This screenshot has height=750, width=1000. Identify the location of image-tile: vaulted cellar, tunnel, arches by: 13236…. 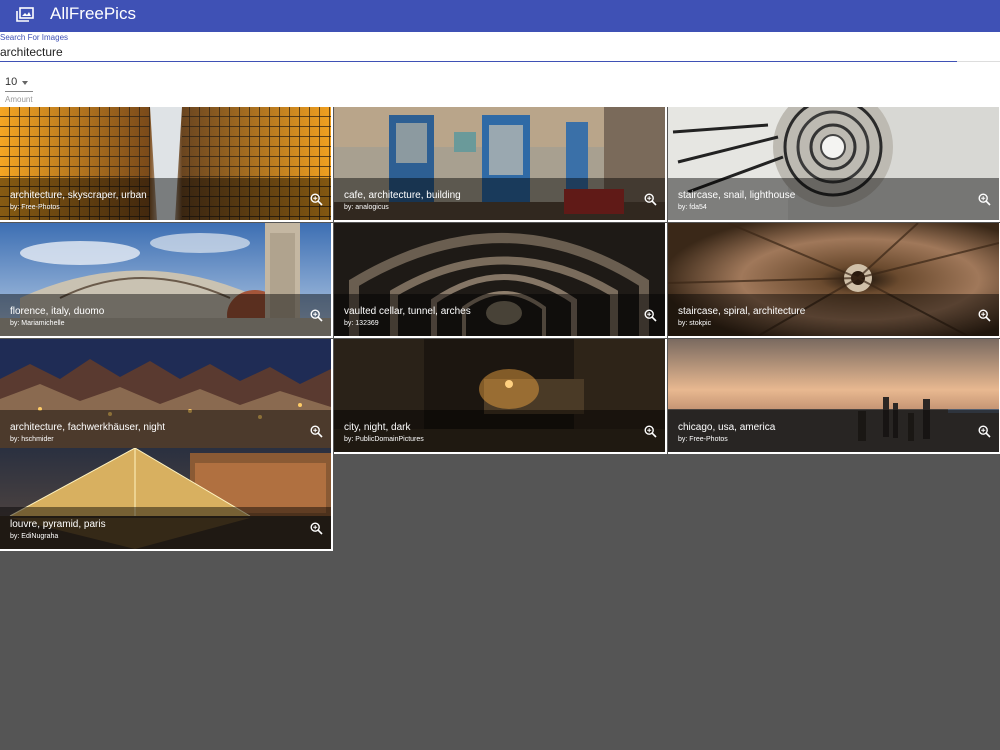
(500, 280).